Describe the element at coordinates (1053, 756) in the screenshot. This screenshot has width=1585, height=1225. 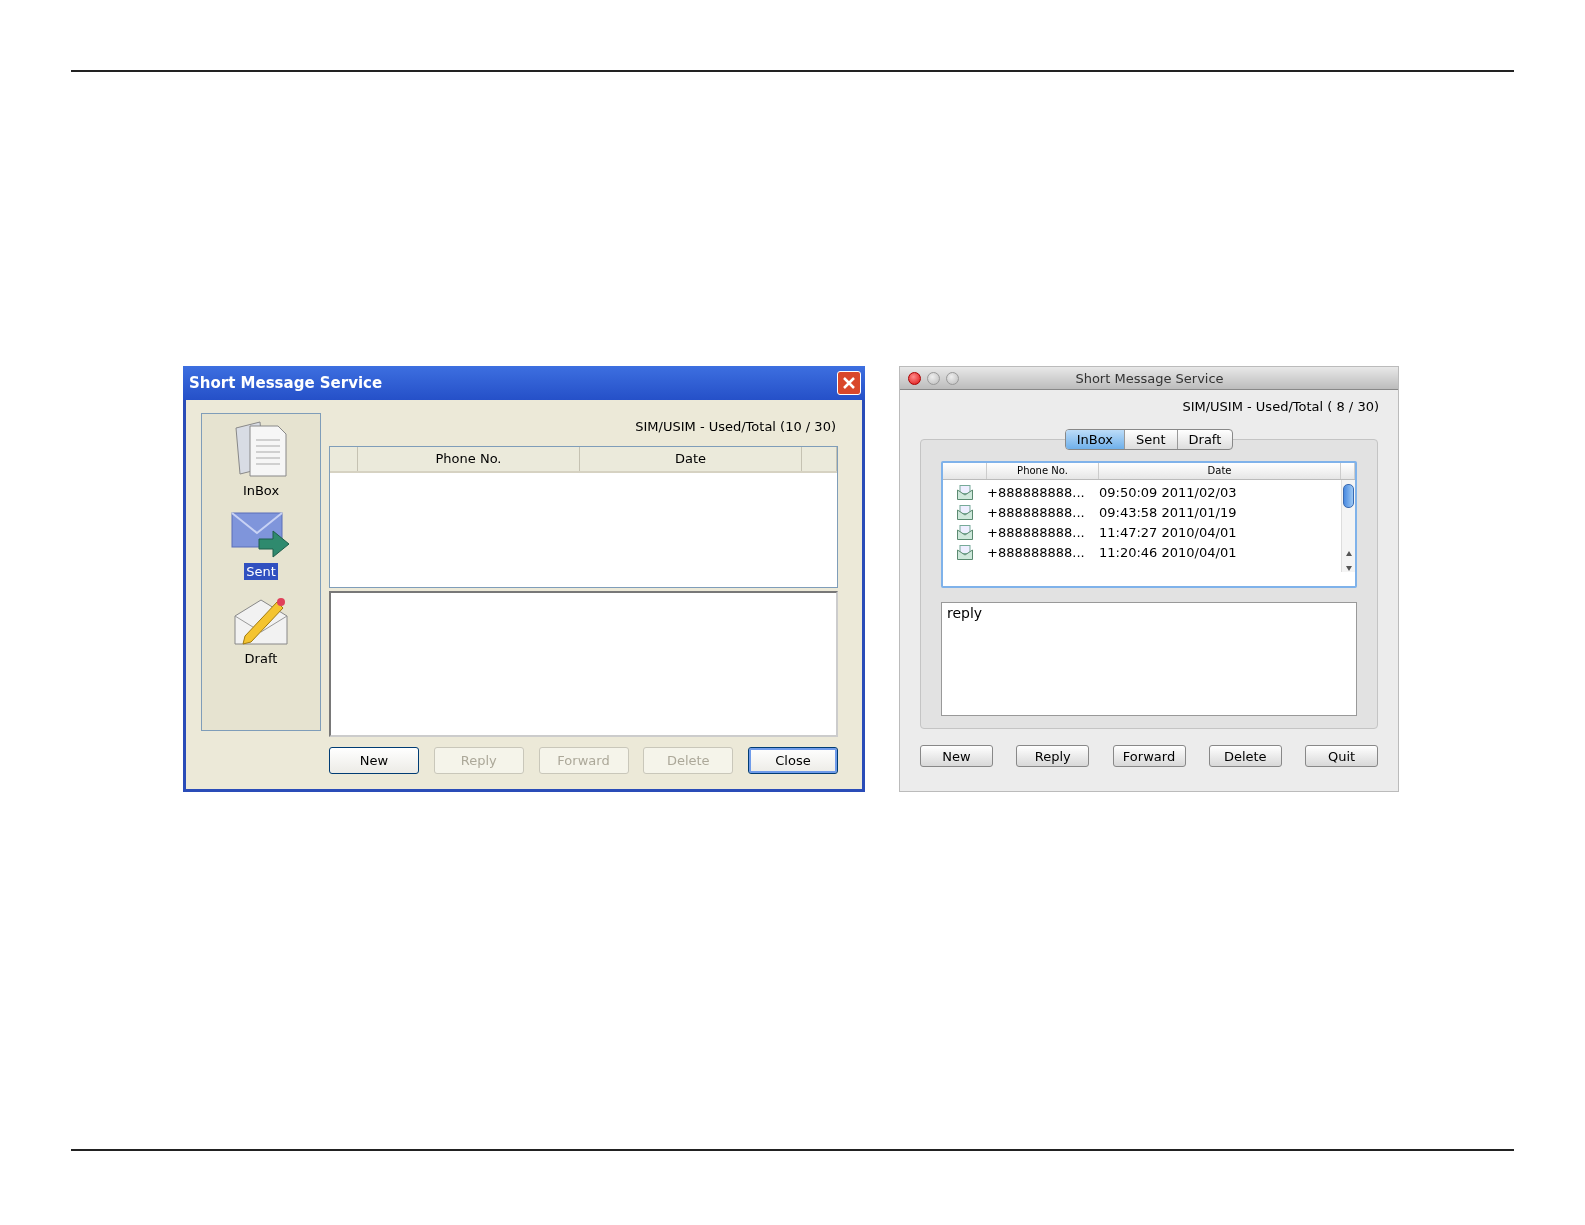
I see `dialog-button: Reply` at that location.